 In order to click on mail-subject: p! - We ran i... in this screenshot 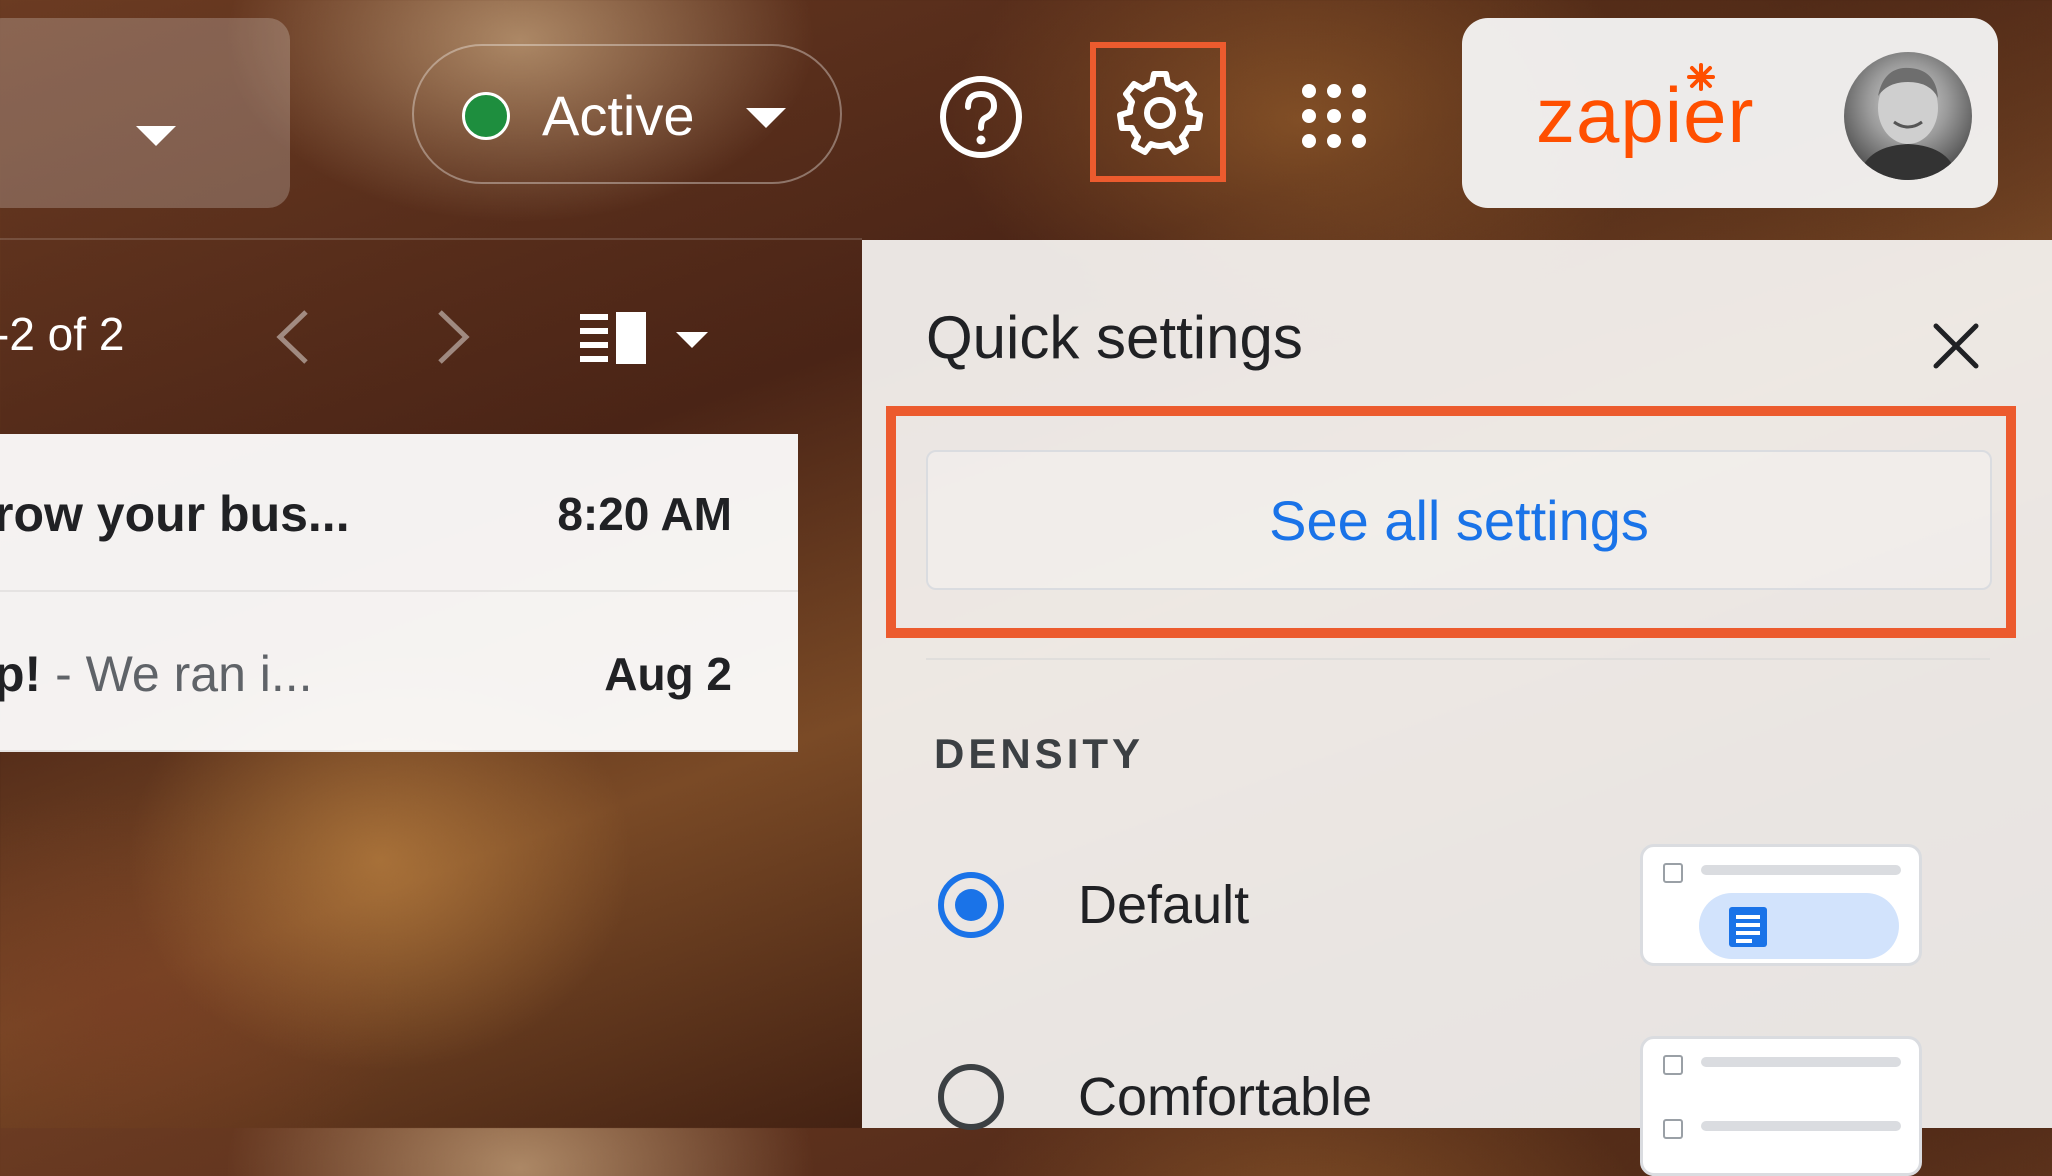, I will do `click(156, 674)`.